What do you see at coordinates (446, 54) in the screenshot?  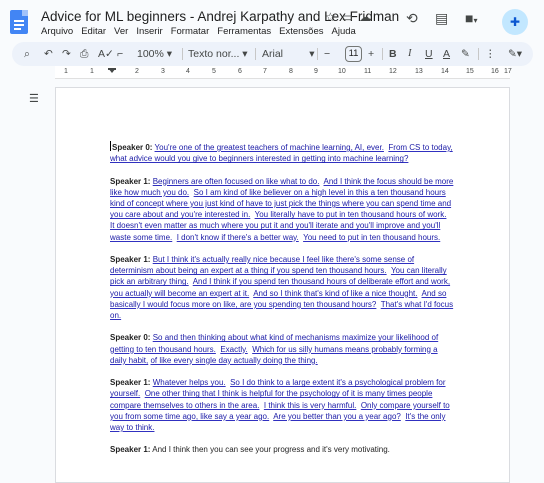 I see `text-color-button: A` at bounding box center [446, 54].